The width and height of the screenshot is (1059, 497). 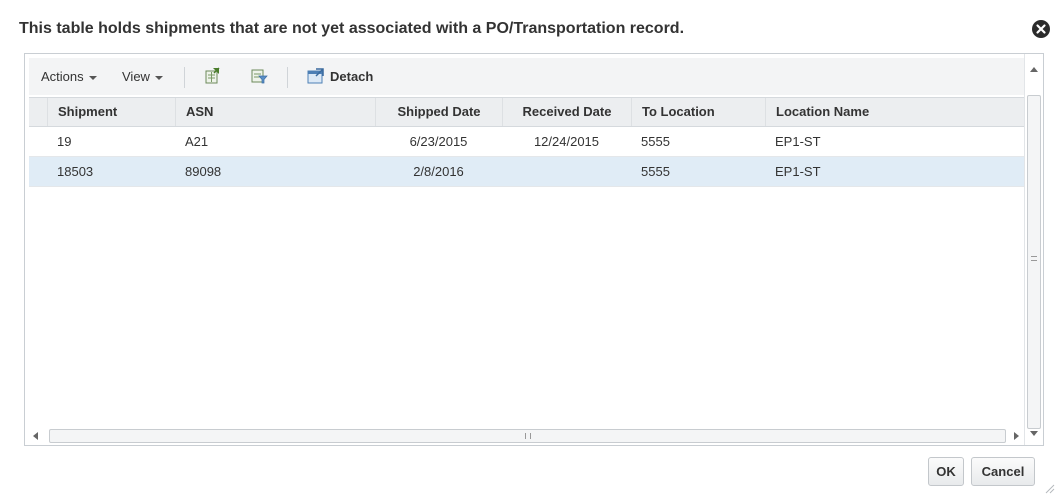 I want to click on horizontal-scroll-thumb, so click(x=527, y=436).